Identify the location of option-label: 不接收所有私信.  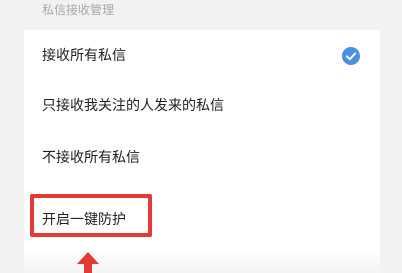
(91, 158).